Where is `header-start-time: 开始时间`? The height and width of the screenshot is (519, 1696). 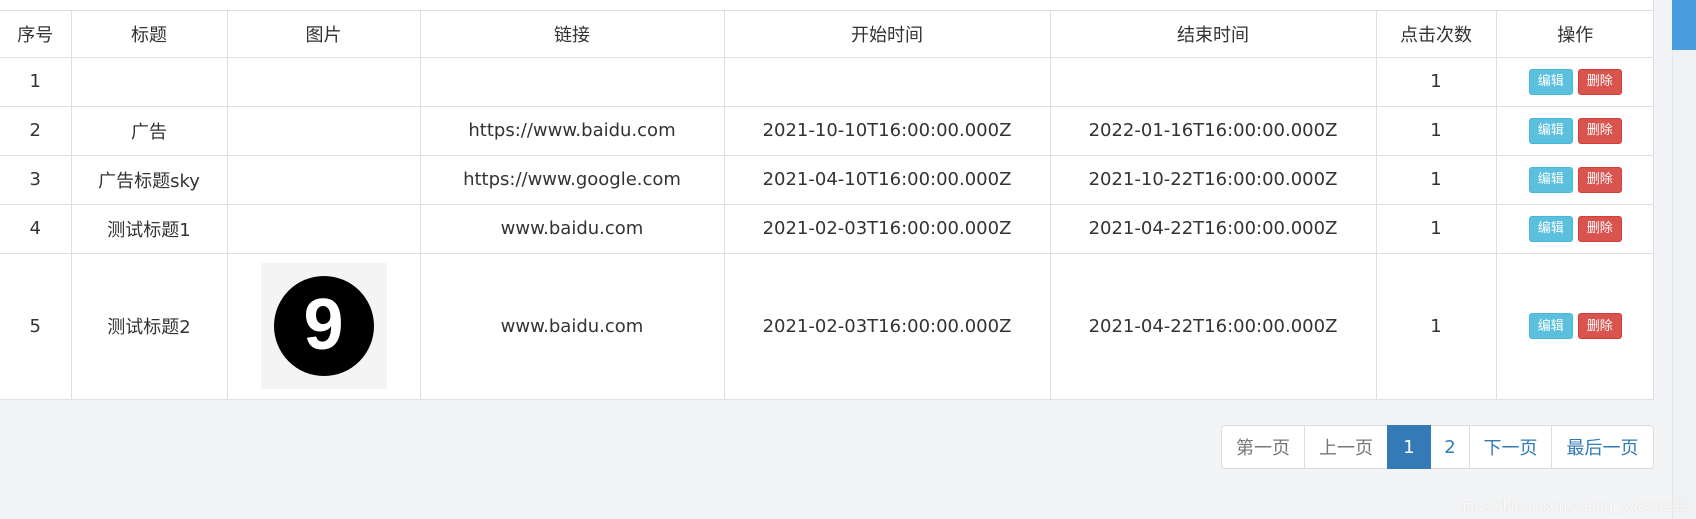 header-start-time: 开始时间 is located at coordinates (887, 34).